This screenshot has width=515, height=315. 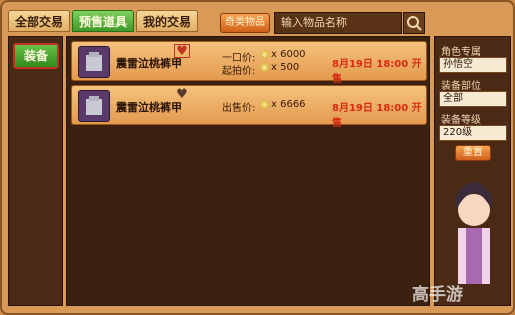 I want to click on price-value: x 6666, so click(x=283, y=104).